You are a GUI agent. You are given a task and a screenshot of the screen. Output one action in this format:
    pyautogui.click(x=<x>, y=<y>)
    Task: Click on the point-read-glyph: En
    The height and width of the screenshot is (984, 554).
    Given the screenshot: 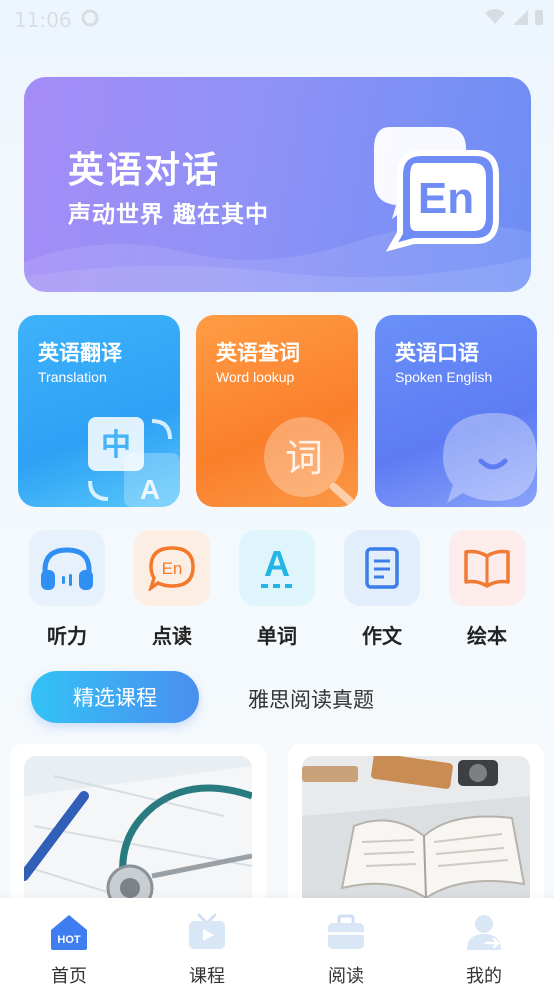 What is the action you would take?
    pyautogui.click(x=172, y=568)
    